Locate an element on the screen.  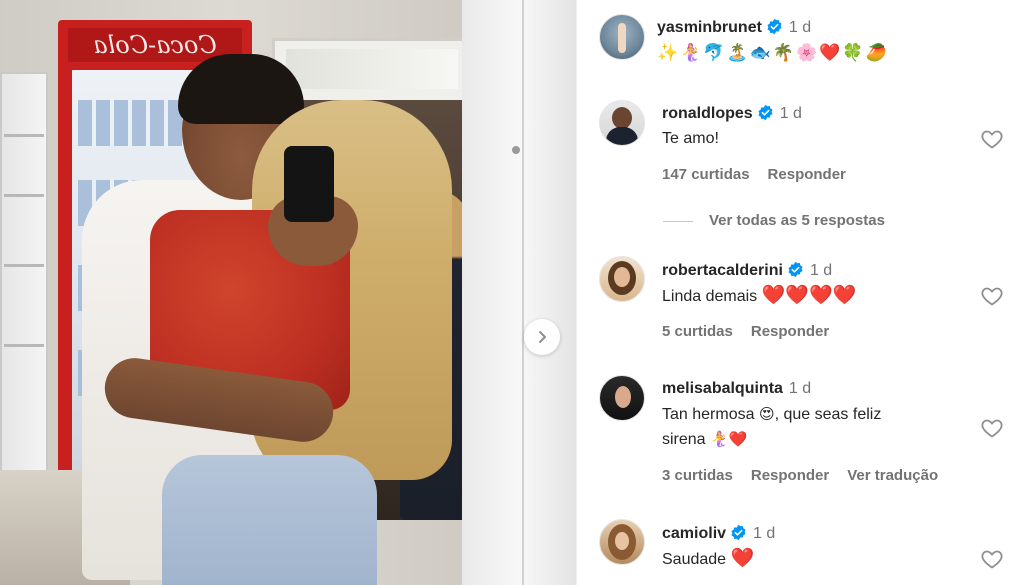
caption-author: yasminbrunet 1 d is located at coordinates (734, 27).